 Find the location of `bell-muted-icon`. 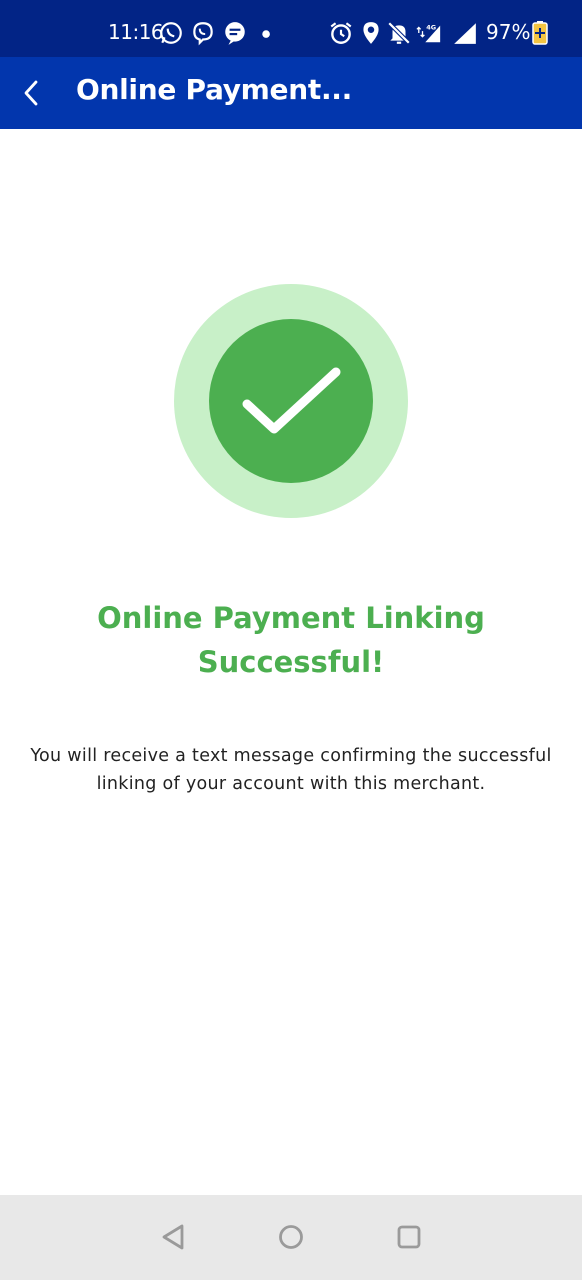

bell-muted-icon is located at coordinates (399, 33).